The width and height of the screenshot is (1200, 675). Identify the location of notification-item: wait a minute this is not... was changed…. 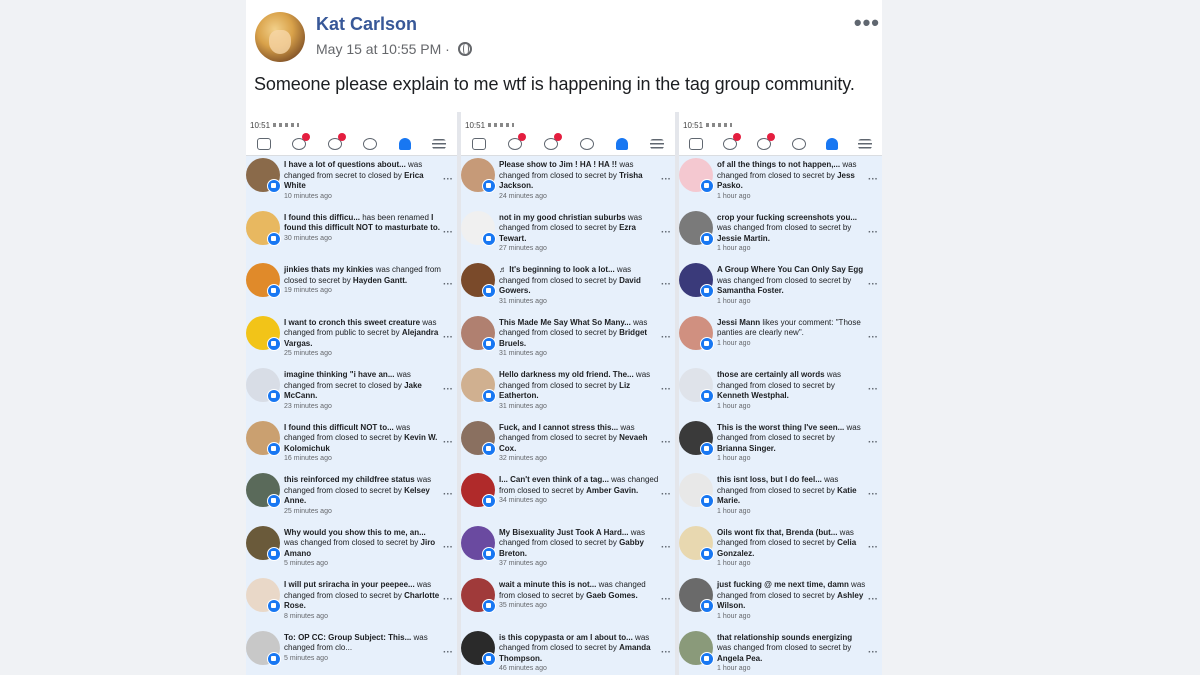
(568, 602).